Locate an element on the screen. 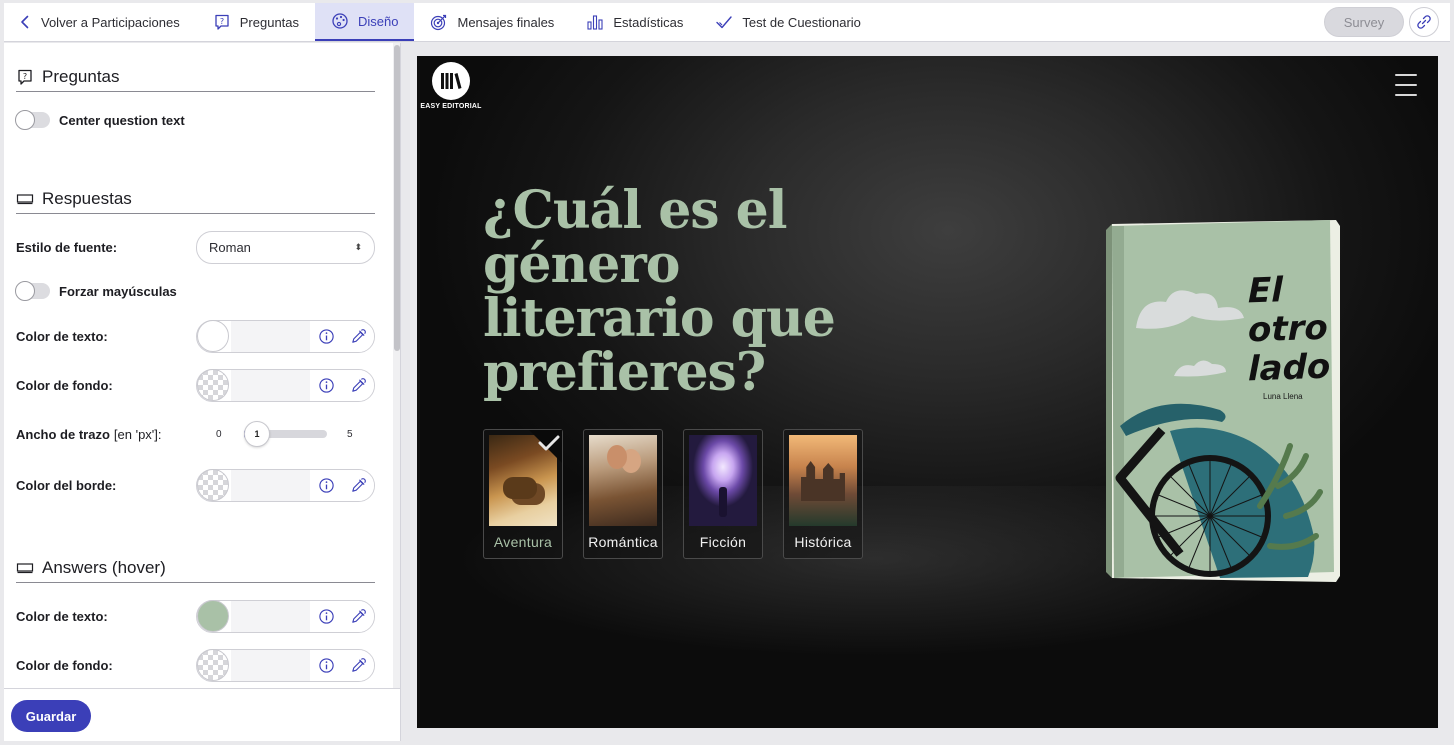  bg-color-input is located at coordinates (285, 385).